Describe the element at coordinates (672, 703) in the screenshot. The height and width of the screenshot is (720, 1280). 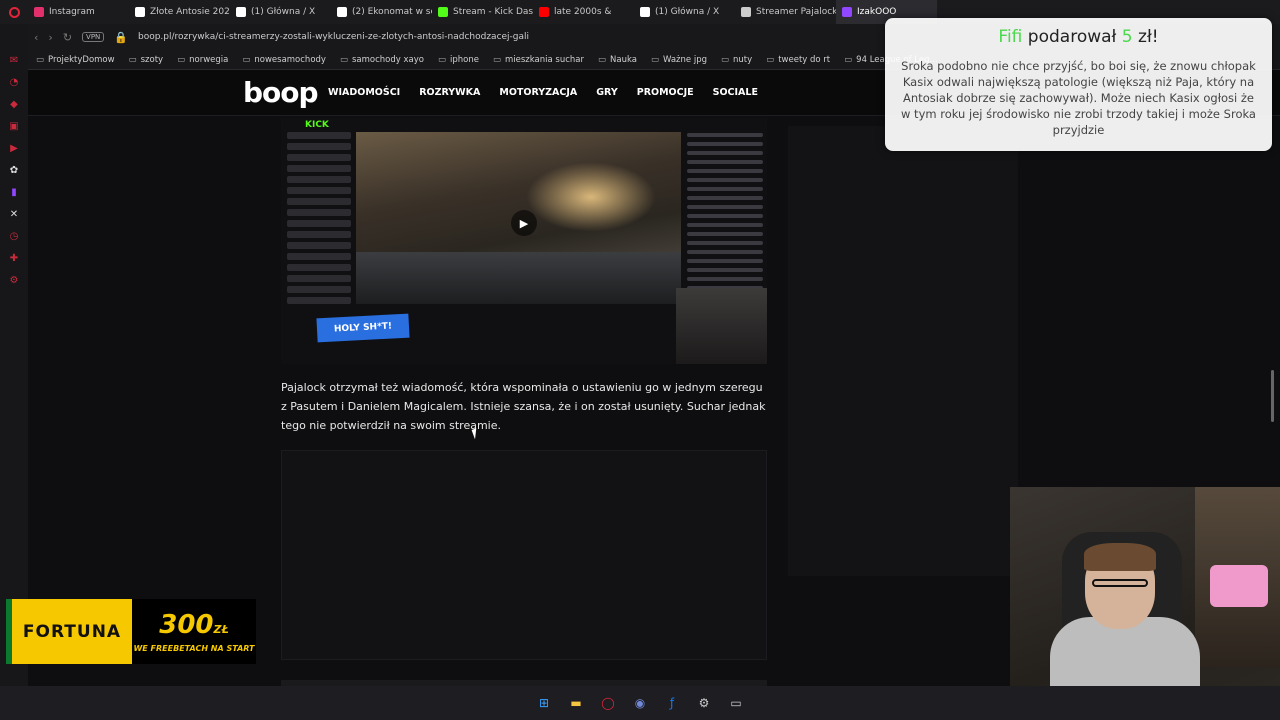
I see `facebook-icon: ƒ` at that location.